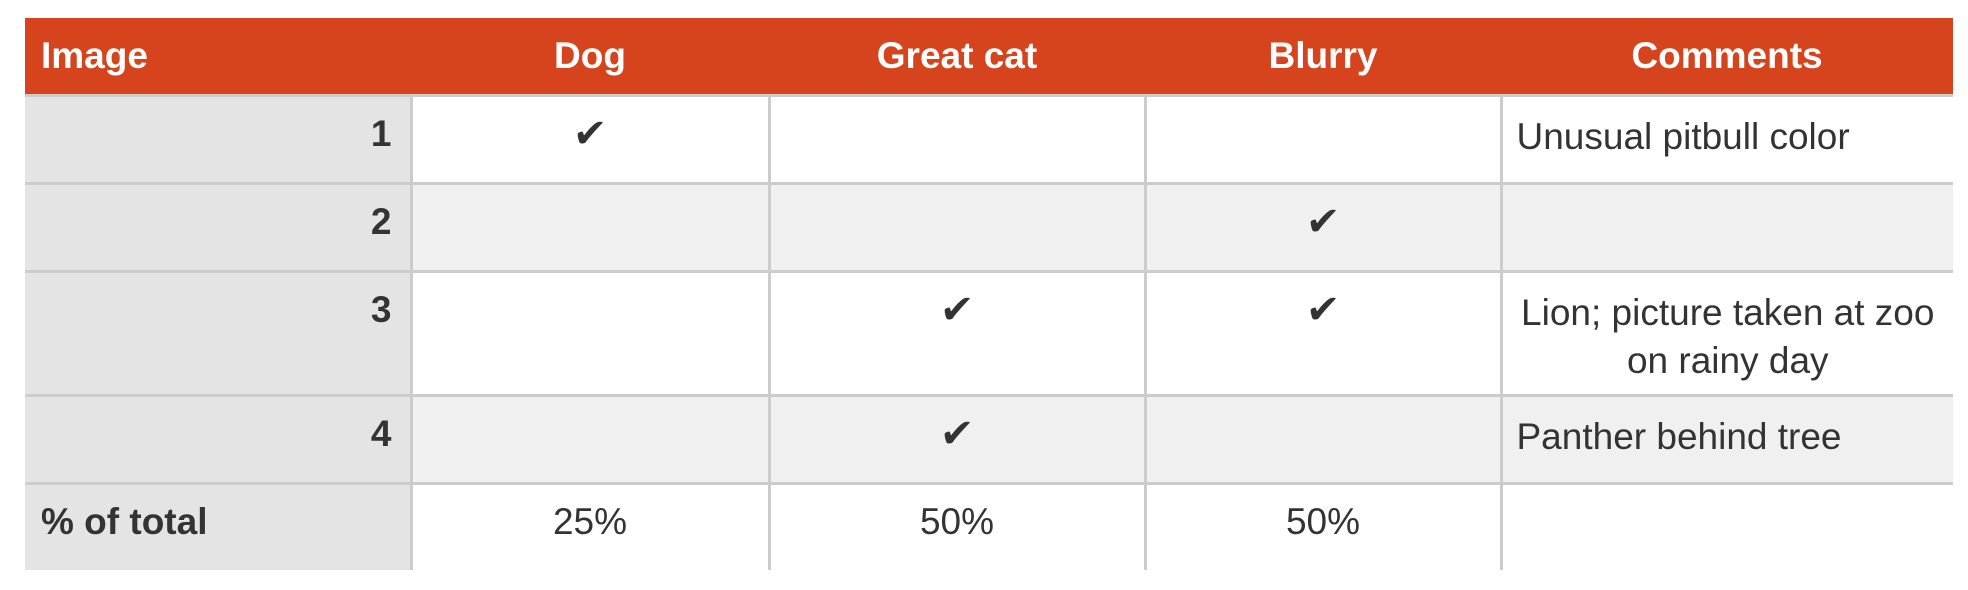 This screenshot has height=590, width=1968. What do you see at coordinates (218, 139) in the screenshot?
I see `row-label: 1` at bounding box center [218, 139].